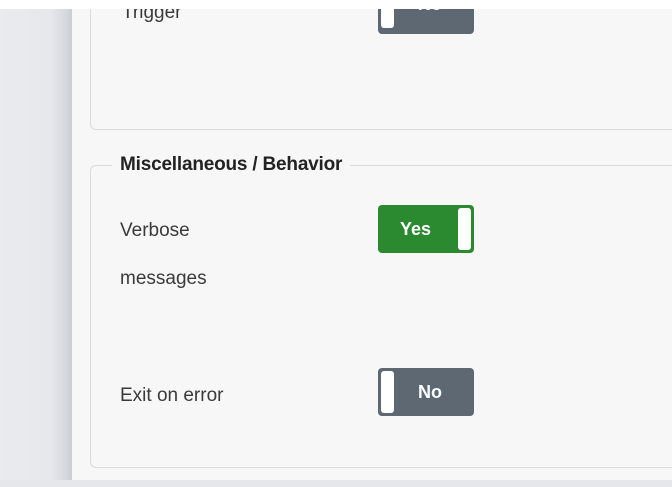 This screenshot has width=672, height=487. I want to click on top-edge, so click(336, 4).